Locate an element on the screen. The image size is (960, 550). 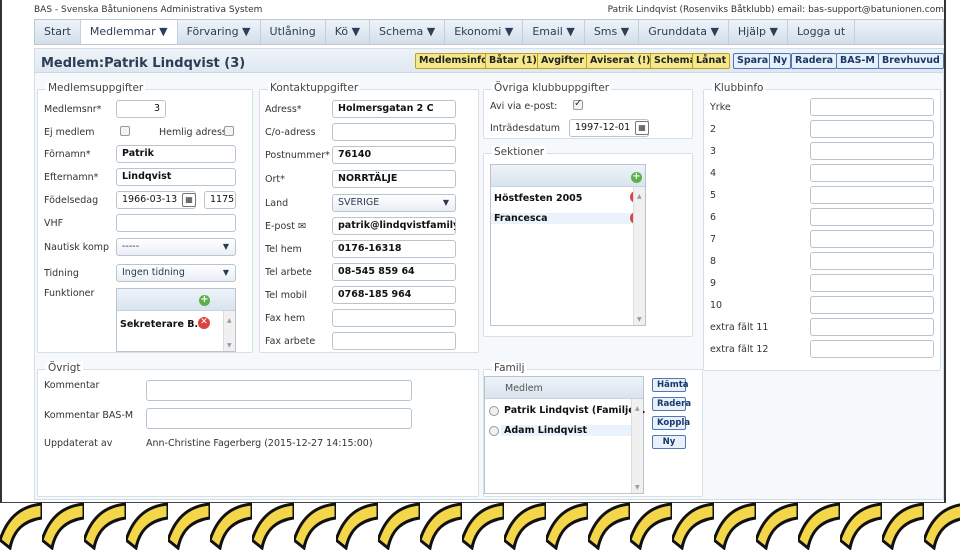
basm-button: BAS-M is located at coordinates (857, 61).